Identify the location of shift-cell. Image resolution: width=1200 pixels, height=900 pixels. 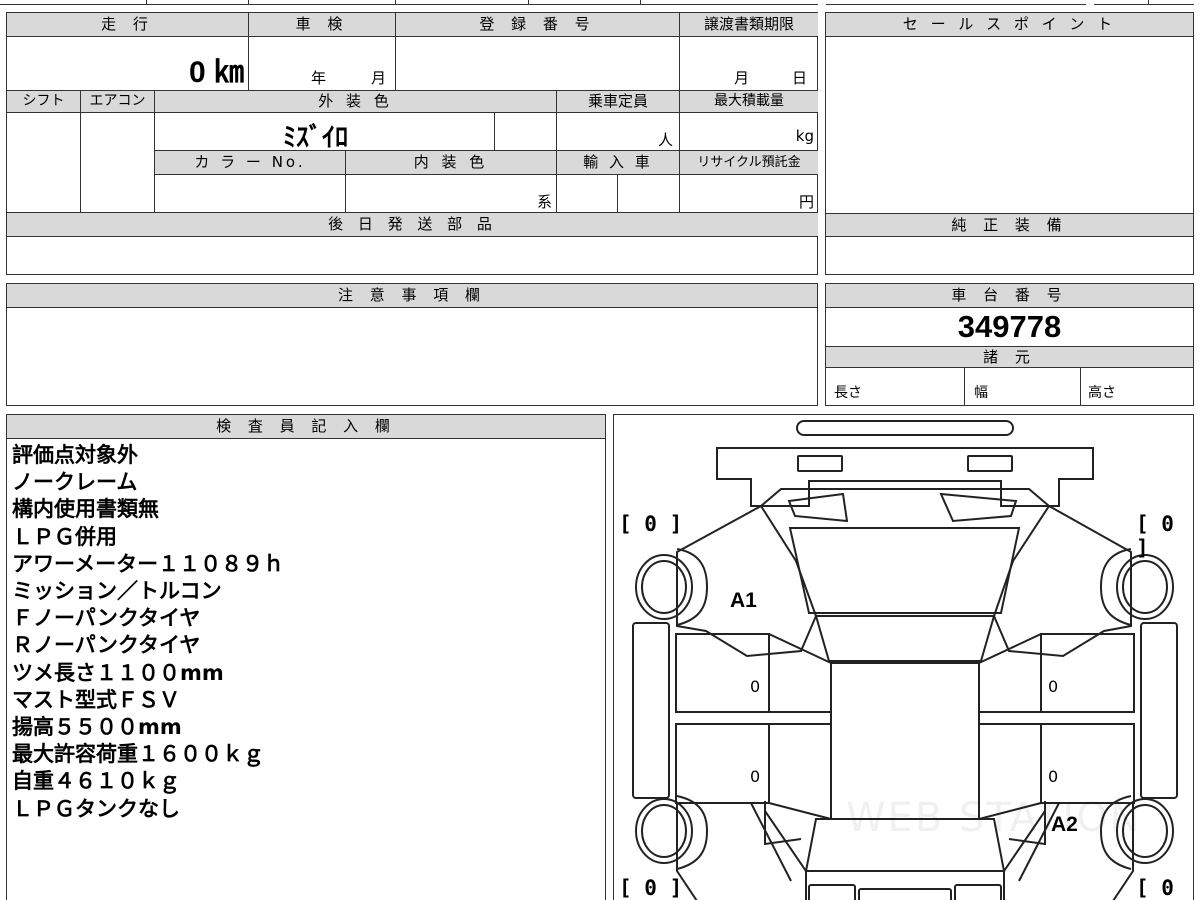
(44, 163).